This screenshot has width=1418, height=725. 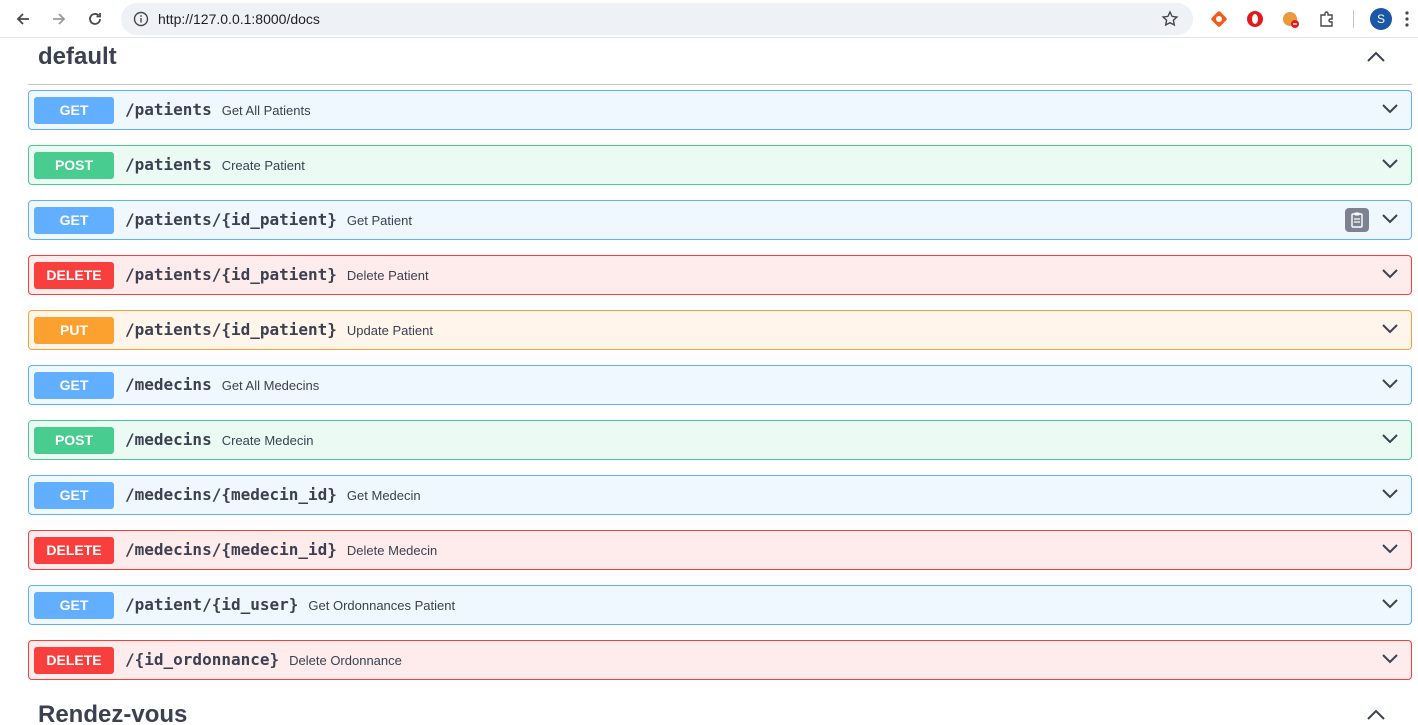 I want to click on operation-summary: Get All Medecins, so click(x=270, y=385).